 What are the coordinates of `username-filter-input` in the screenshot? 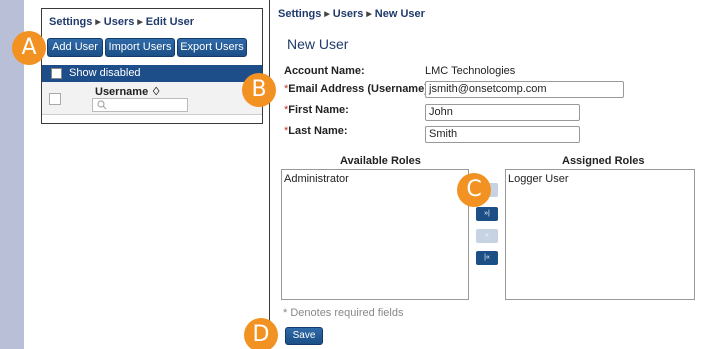 It's located at (140, 105).